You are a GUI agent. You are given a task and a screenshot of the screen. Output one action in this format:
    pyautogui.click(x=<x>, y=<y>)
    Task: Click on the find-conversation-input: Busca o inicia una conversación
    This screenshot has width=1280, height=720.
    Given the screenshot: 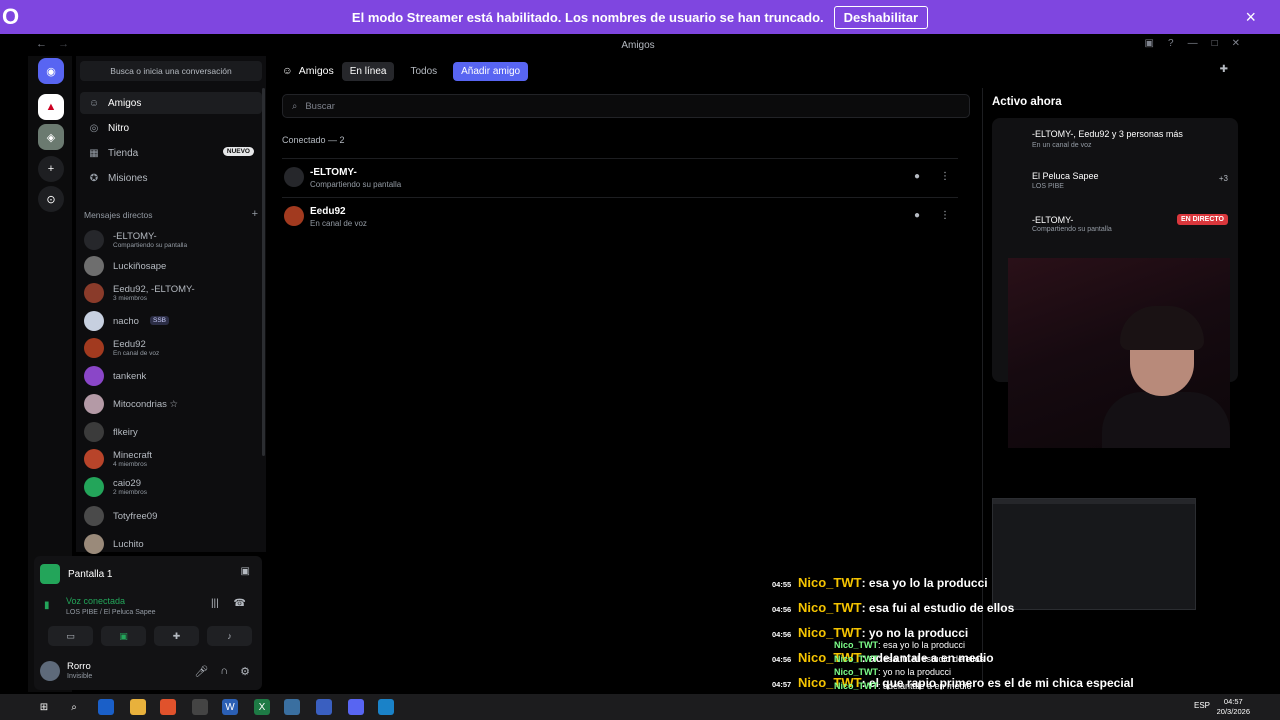 What is the action you would take?
    pyautogui.click(x=171, y=71)
    